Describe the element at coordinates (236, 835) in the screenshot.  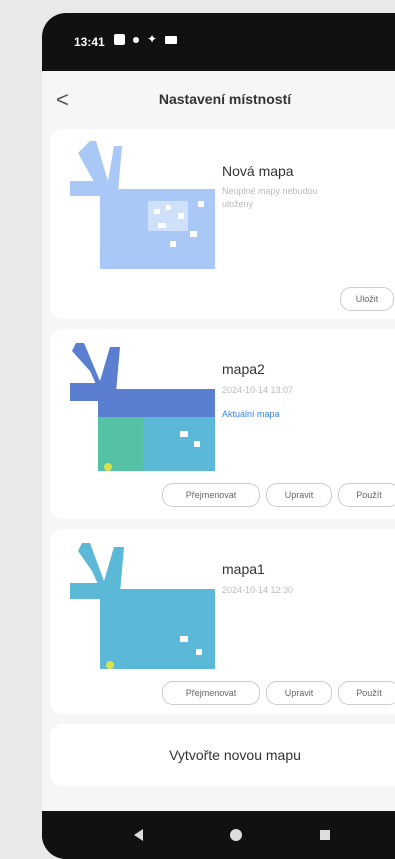
I see `nav-home-icon` at that location.